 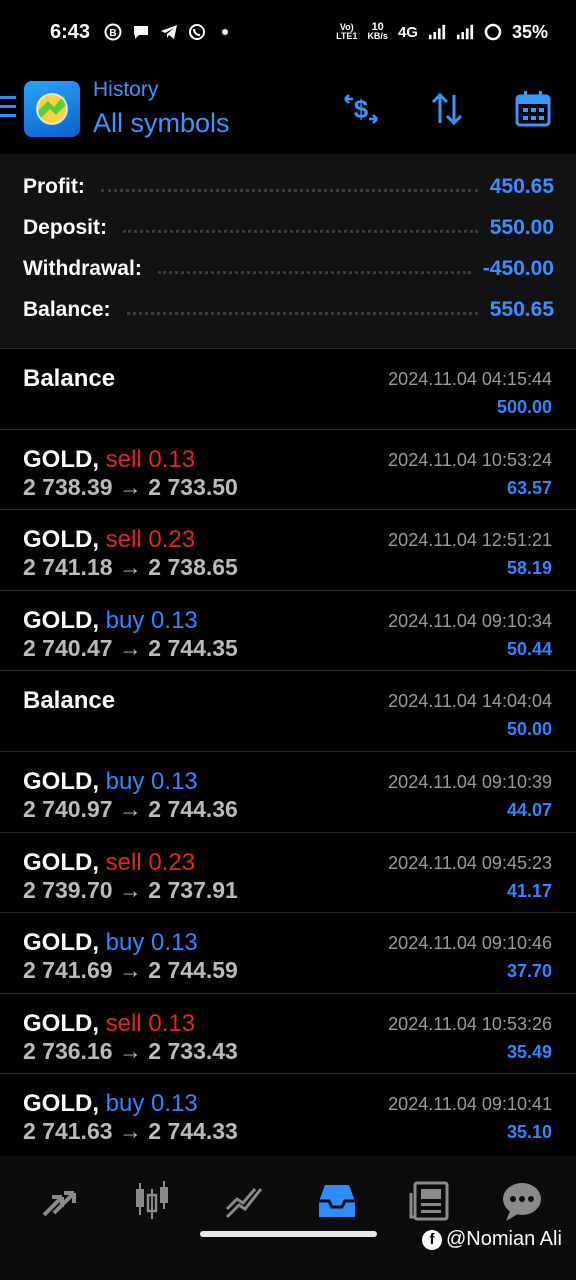 What do you see at coordinates (225, 32) in the screenshot?
I see `dot-icon` at bounding box center [225, 32].